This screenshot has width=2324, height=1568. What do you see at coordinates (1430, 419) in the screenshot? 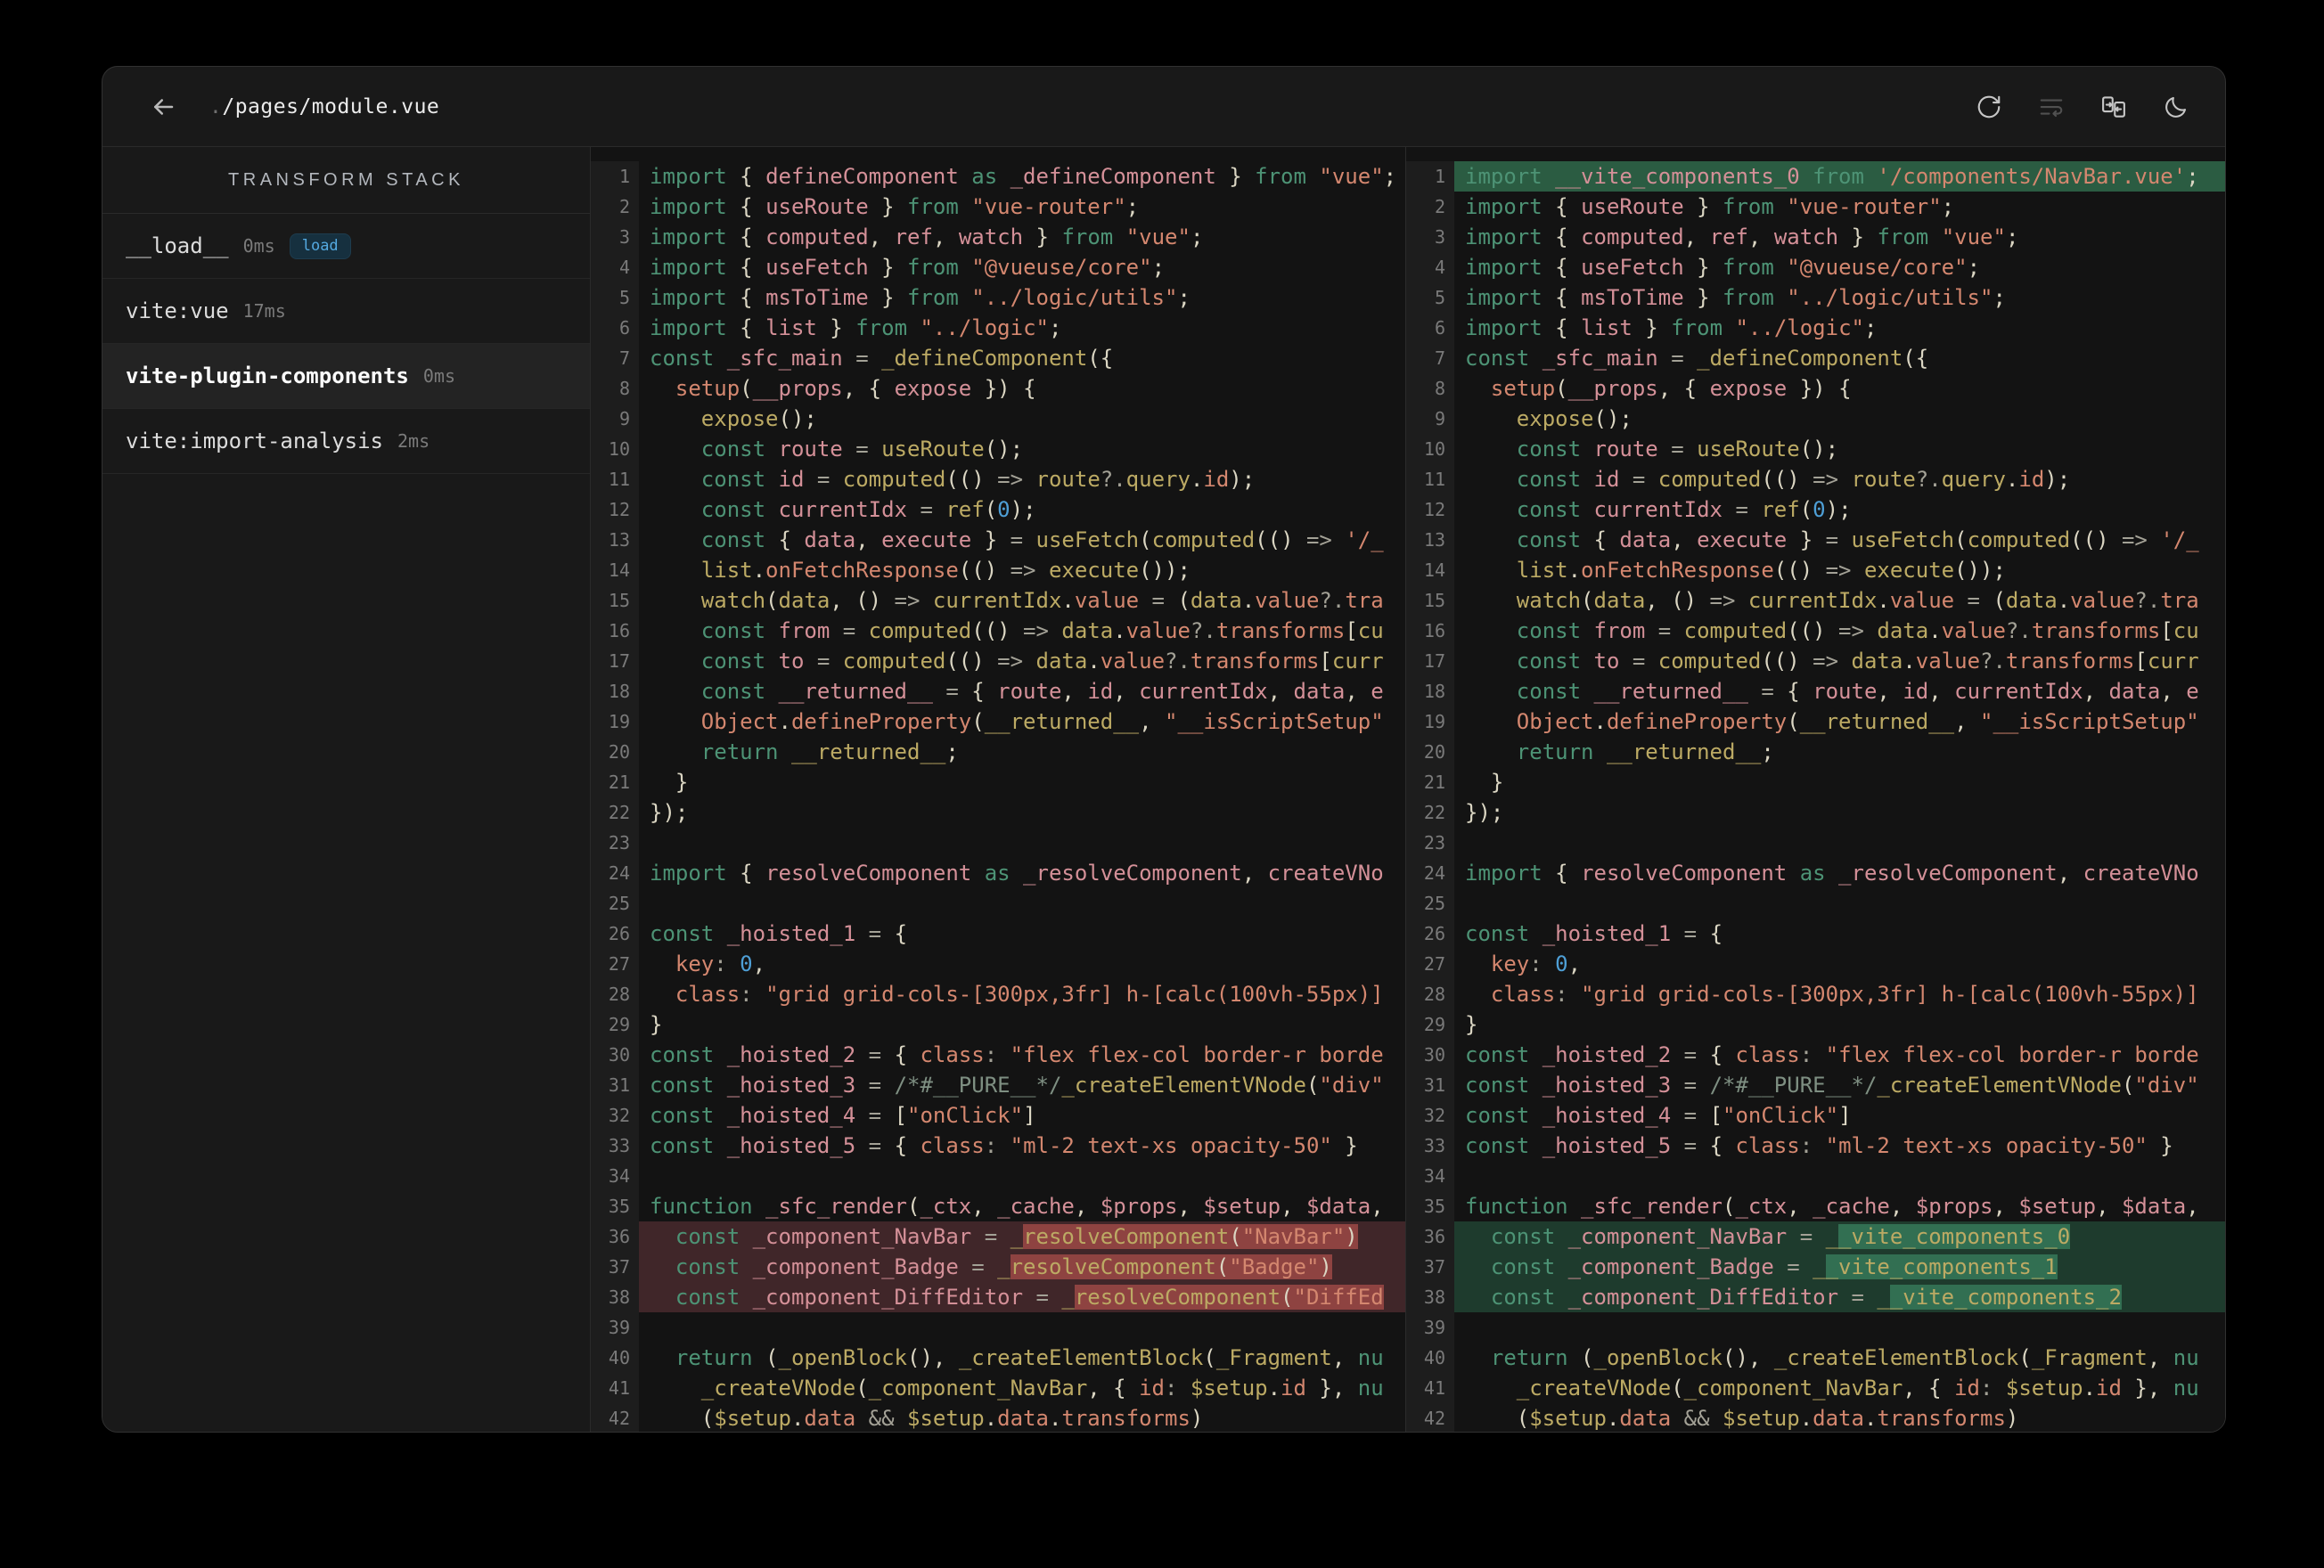
I see `line-number: 9` at bounding box center [1430, 419].